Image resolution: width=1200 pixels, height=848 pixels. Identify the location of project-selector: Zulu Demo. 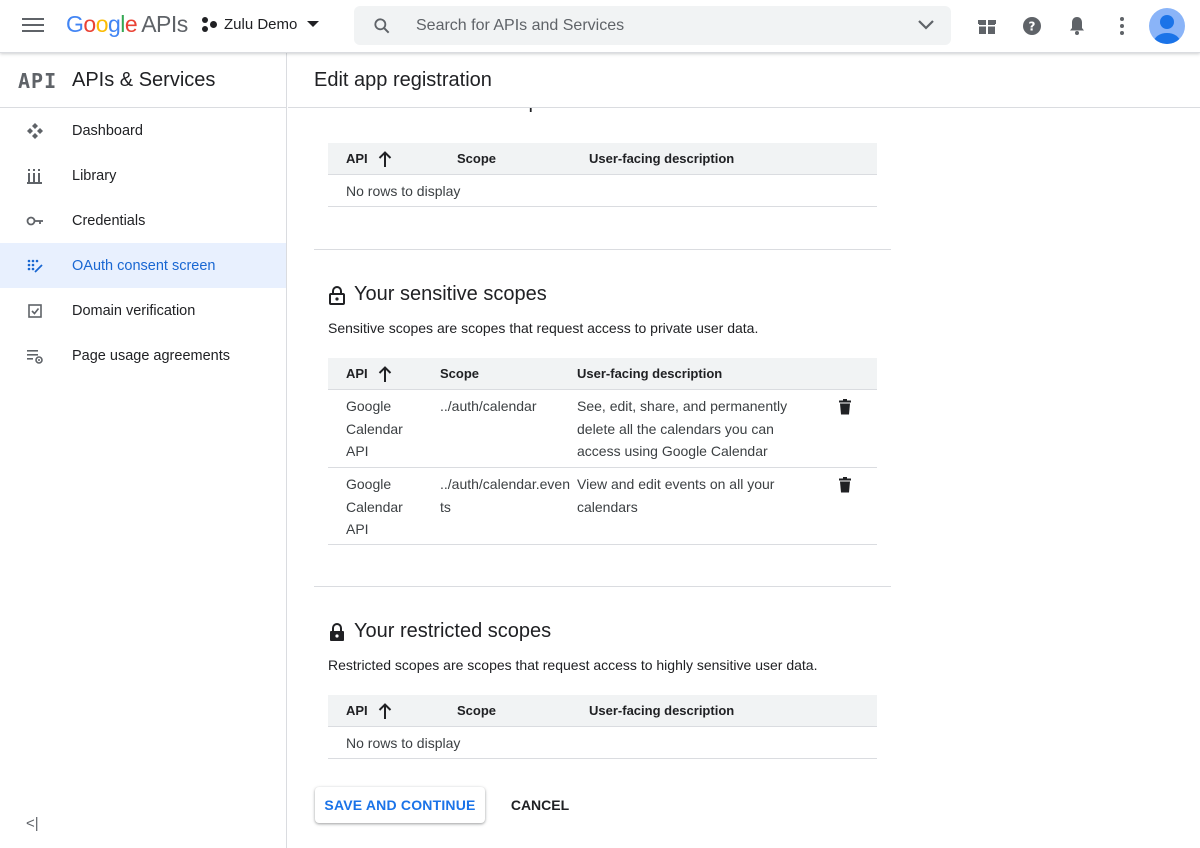
(260, 24).